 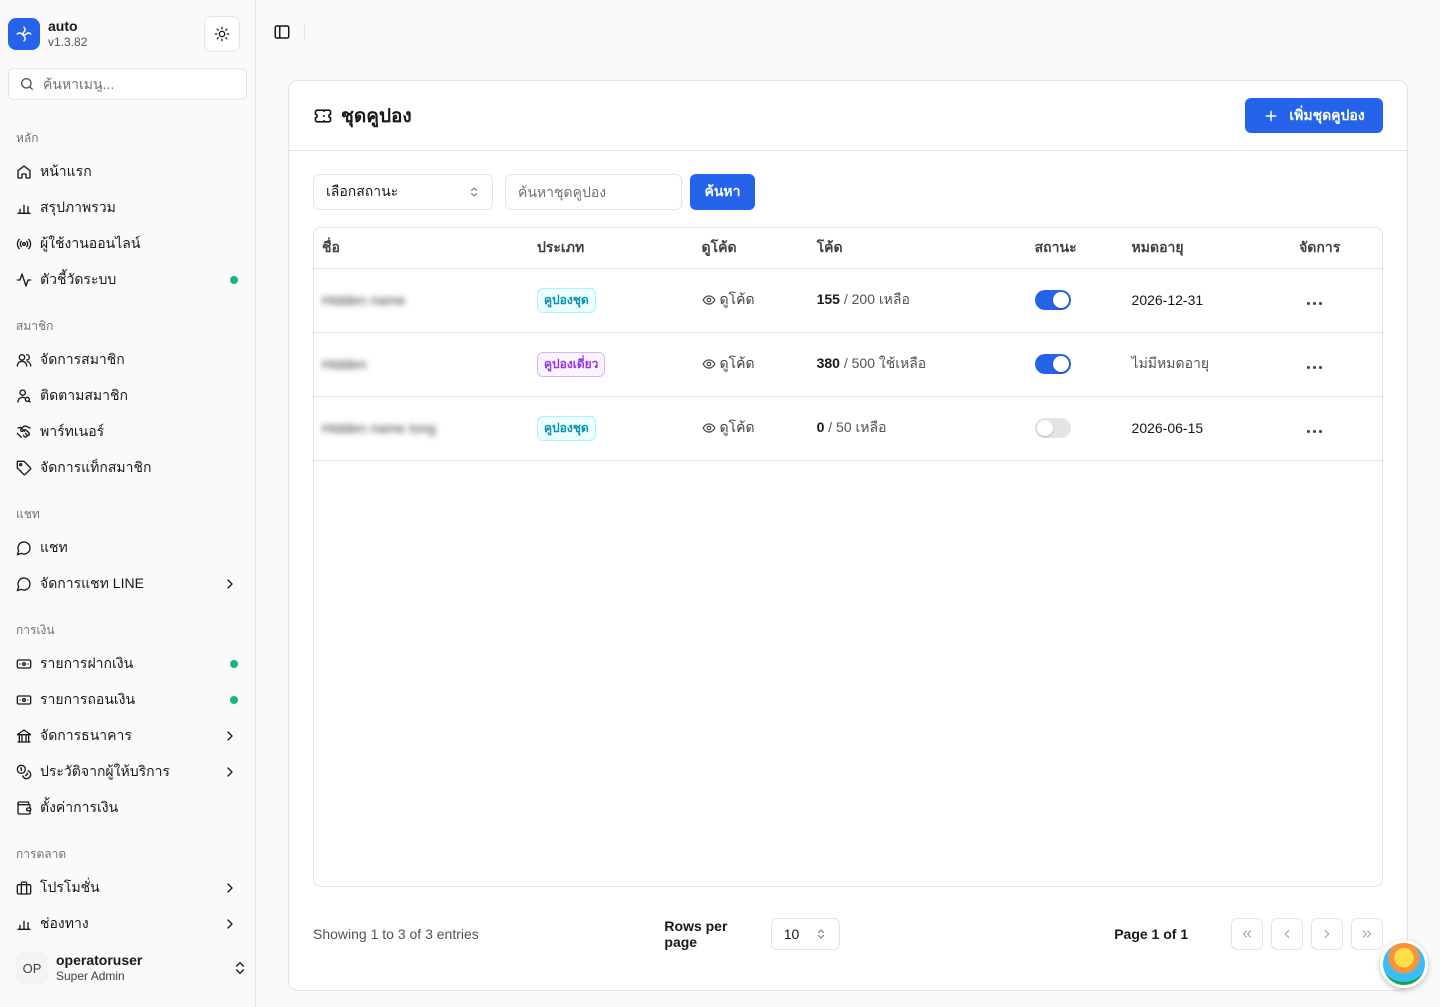 I want to click on type-badge: คูปองเดี่ยว, so click(x=571, y=364).